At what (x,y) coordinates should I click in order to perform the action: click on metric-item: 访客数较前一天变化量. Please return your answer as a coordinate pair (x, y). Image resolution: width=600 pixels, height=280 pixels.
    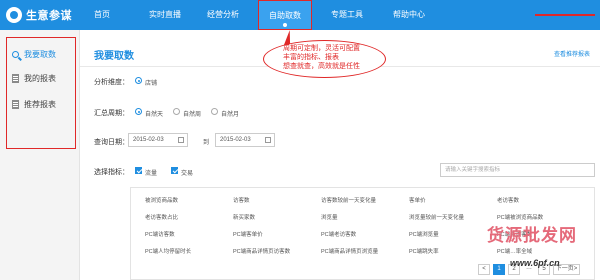
    Looking at the image, I should click on (348, 200).